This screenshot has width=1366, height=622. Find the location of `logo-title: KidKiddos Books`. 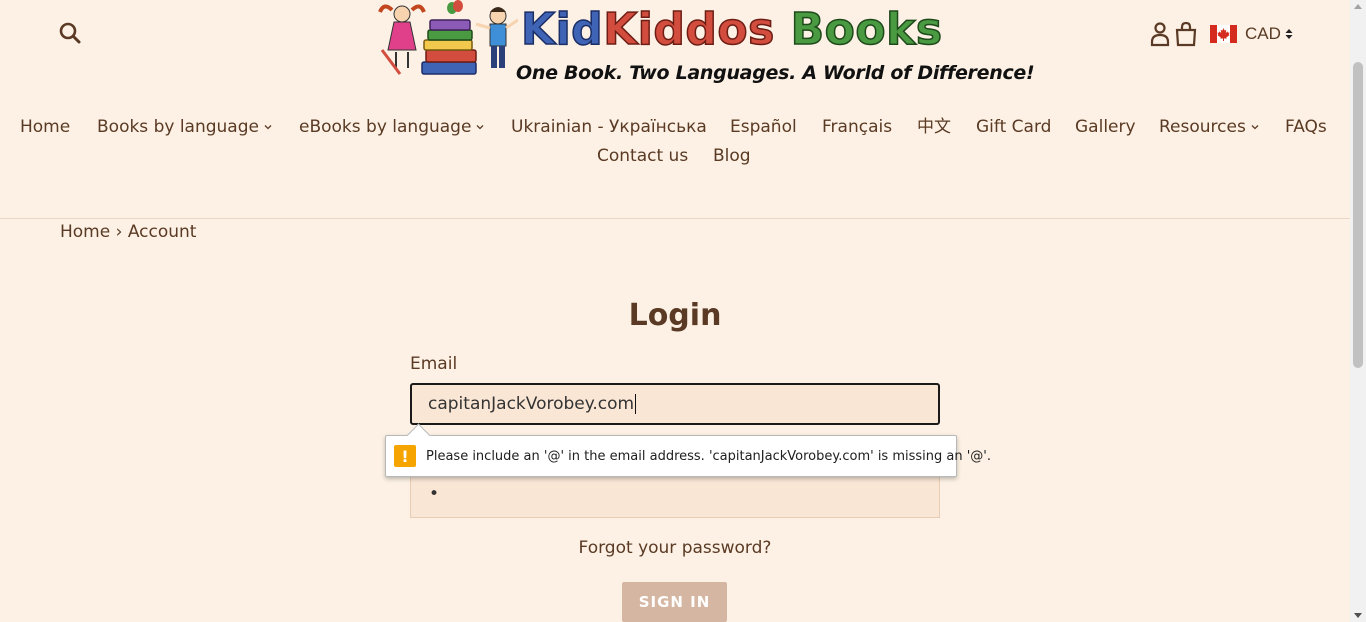

logo-title: KidKiddos Books is located at coordinates (731, 29).